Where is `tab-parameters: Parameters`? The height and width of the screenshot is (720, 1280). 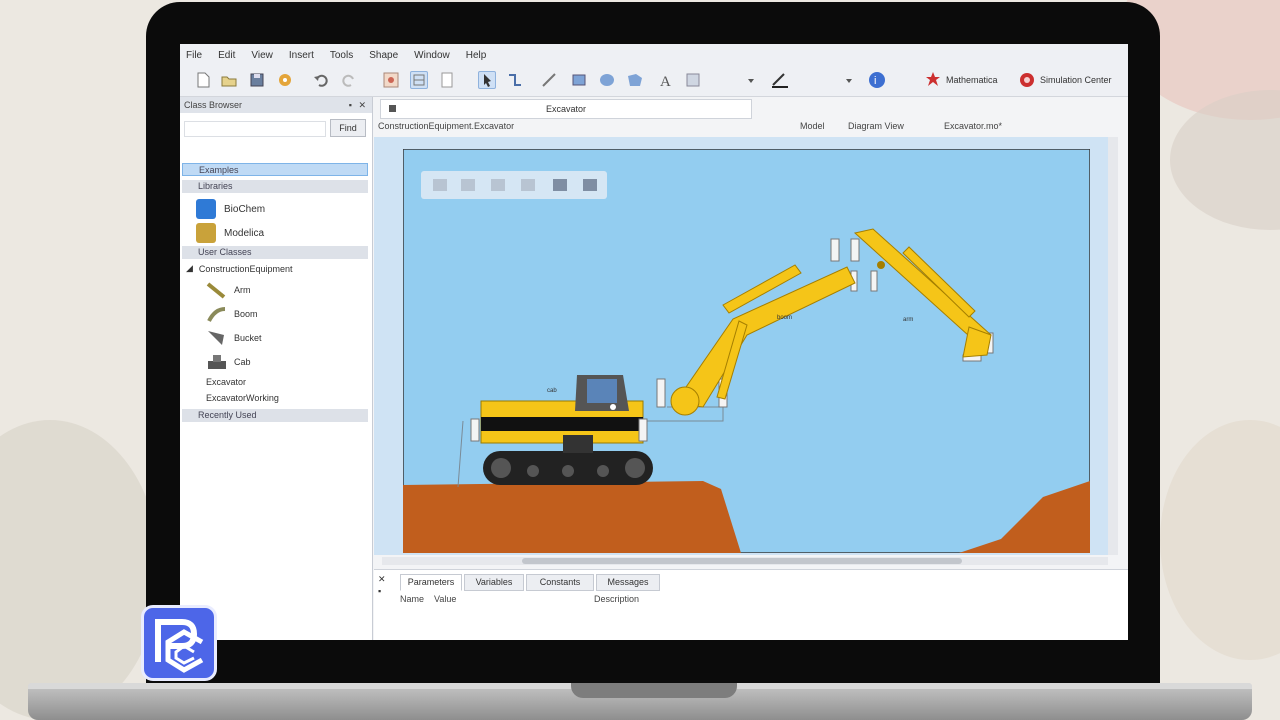 tab-parameters: Parameters is located at coordinates (431, 582).